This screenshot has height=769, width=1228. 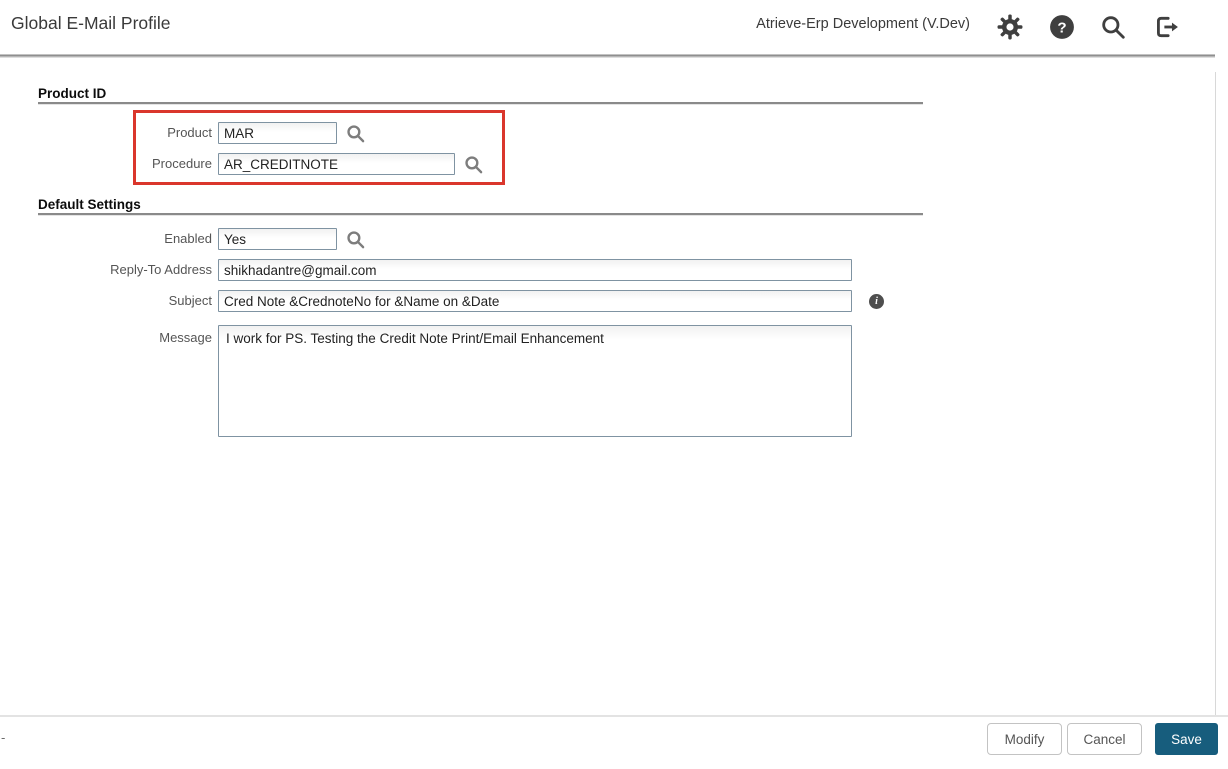 What do you see at coordinates (1024, 739) in the screenshot?
I see `modify-button: Modify` at bounding box center [1024, 739].